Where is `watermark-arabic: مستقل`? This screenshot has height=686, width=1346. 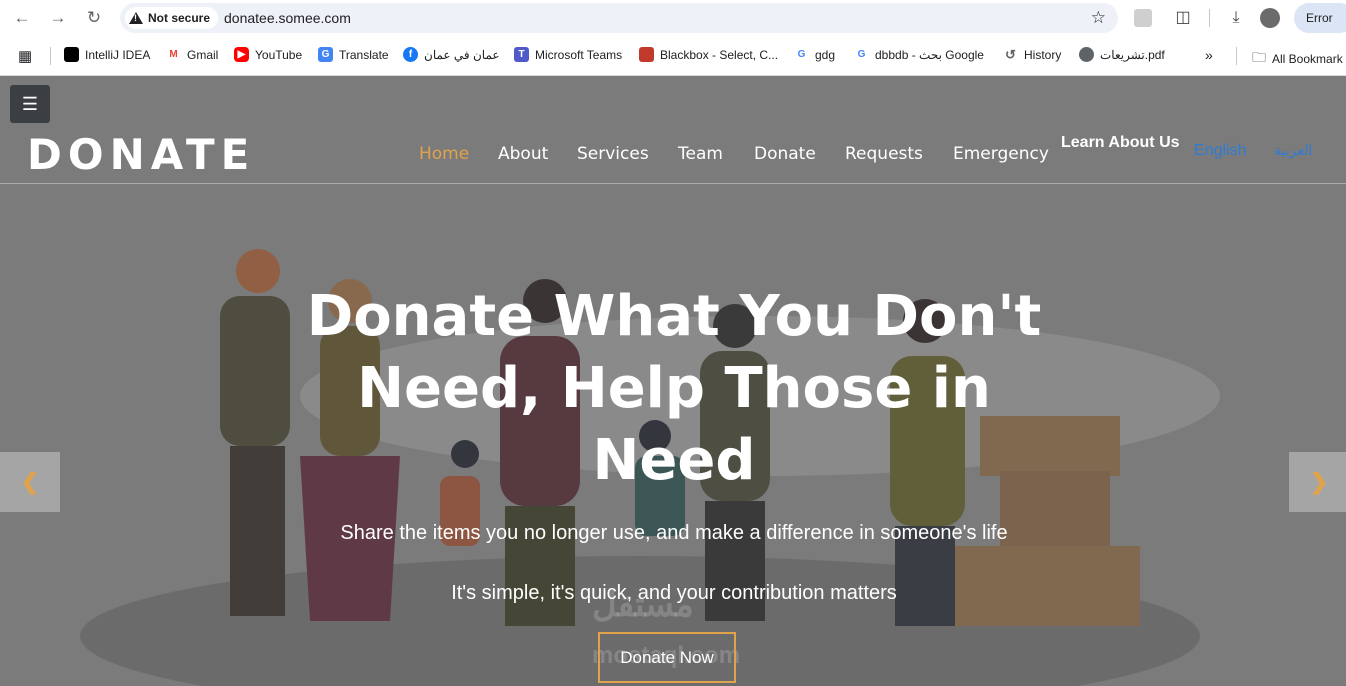
watermark-arabic: مستقل is located at coordinates (643, 605).